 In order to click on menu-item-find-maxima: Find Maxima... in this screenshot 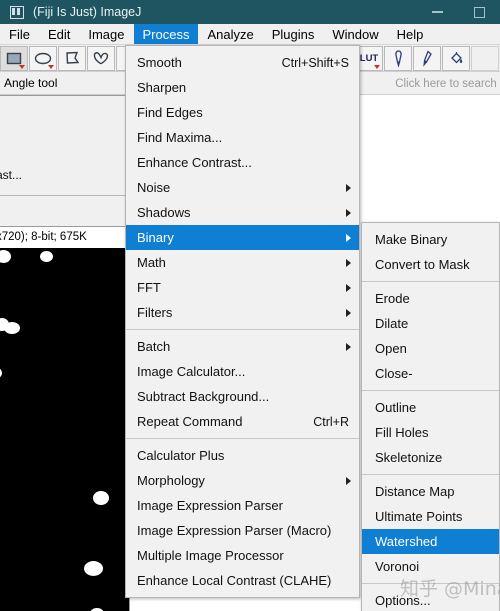, I will do `click(242, 137)`.